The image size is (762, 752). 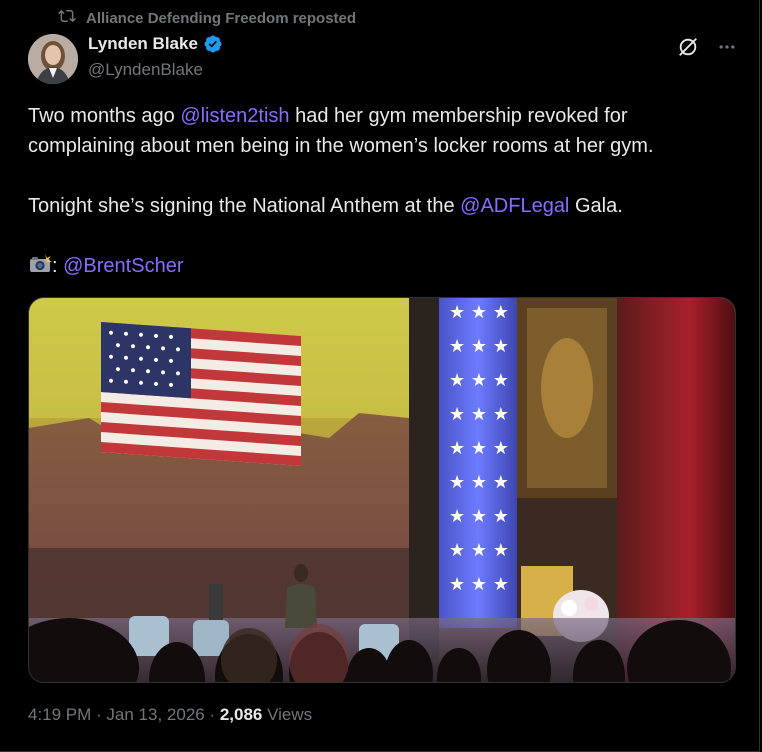 I want to click on grok-icon, so click(x=688, y=47).